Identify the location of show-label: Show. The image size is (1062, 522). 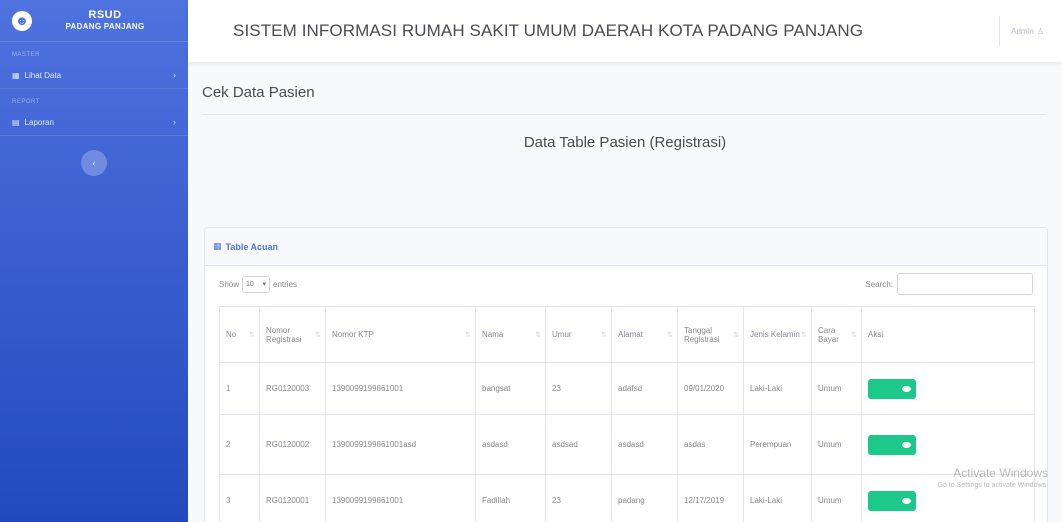
(229, 284).